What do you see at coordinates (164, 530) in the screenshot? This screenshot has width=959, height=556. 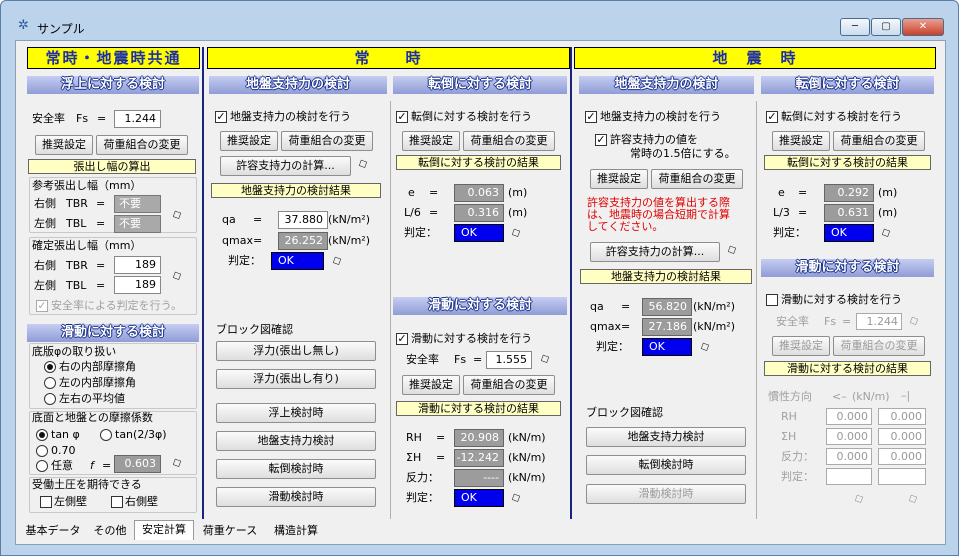 I see `tab-stability: 安定計算` at bounding box center [164, 530].